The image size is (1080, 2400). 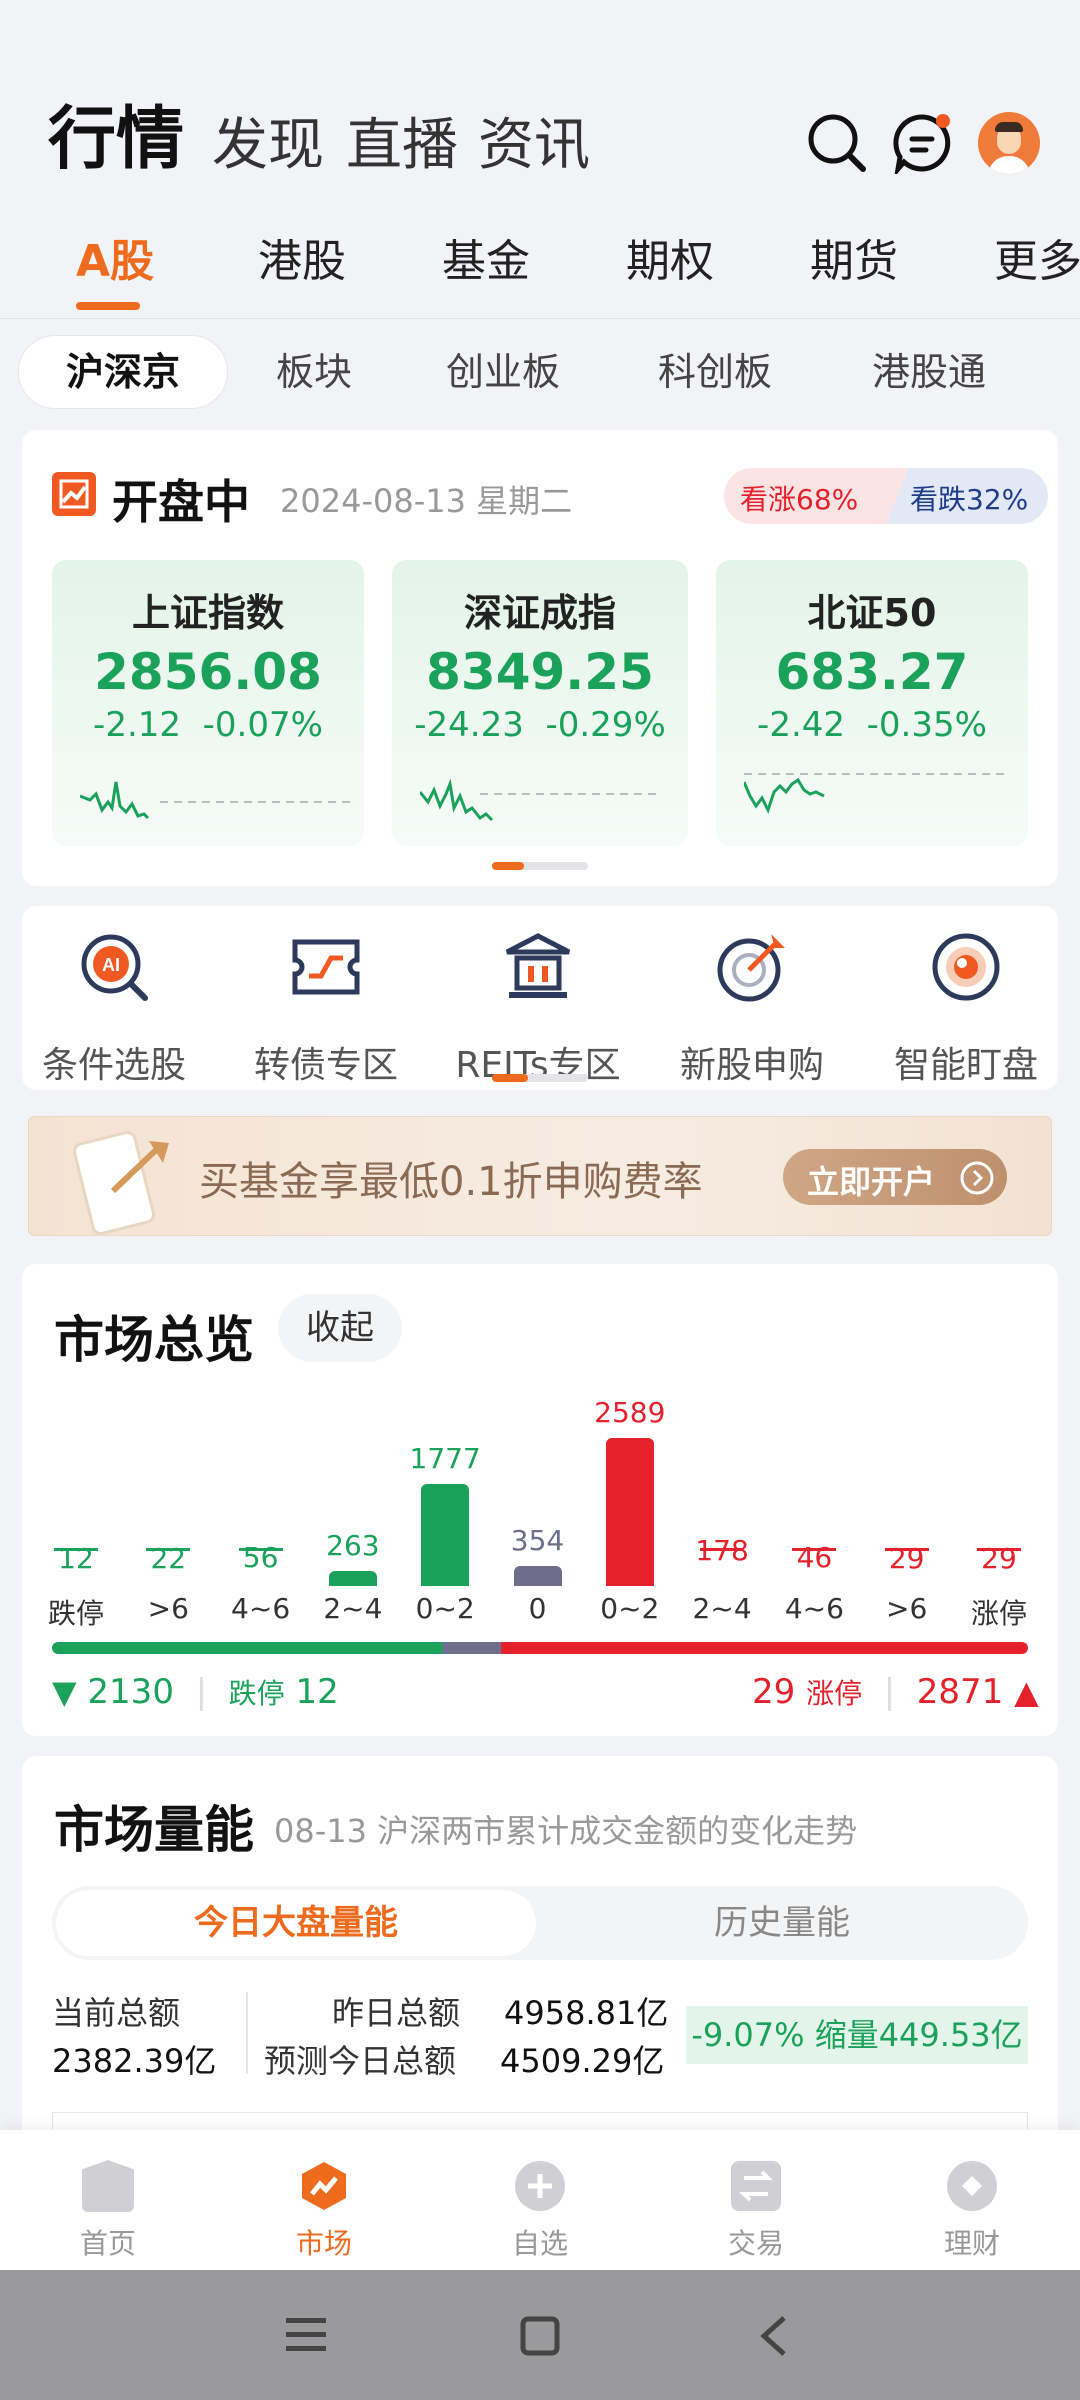 What do you see at coordinates (306, 2335) in the screenshot?
I see `menu-icon` at bounding box center [306, 2335].